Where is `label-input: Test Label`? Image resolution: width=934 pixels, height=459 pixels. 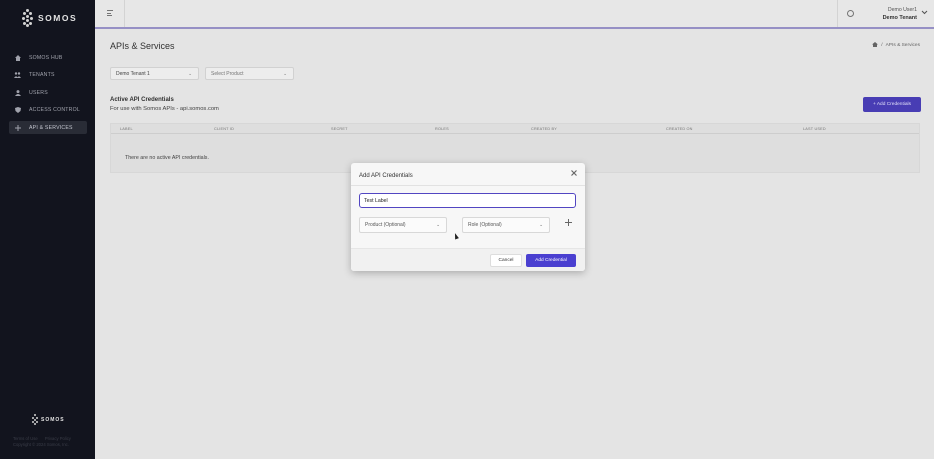 label-input: Test Label is located at coordinates (467, 200).